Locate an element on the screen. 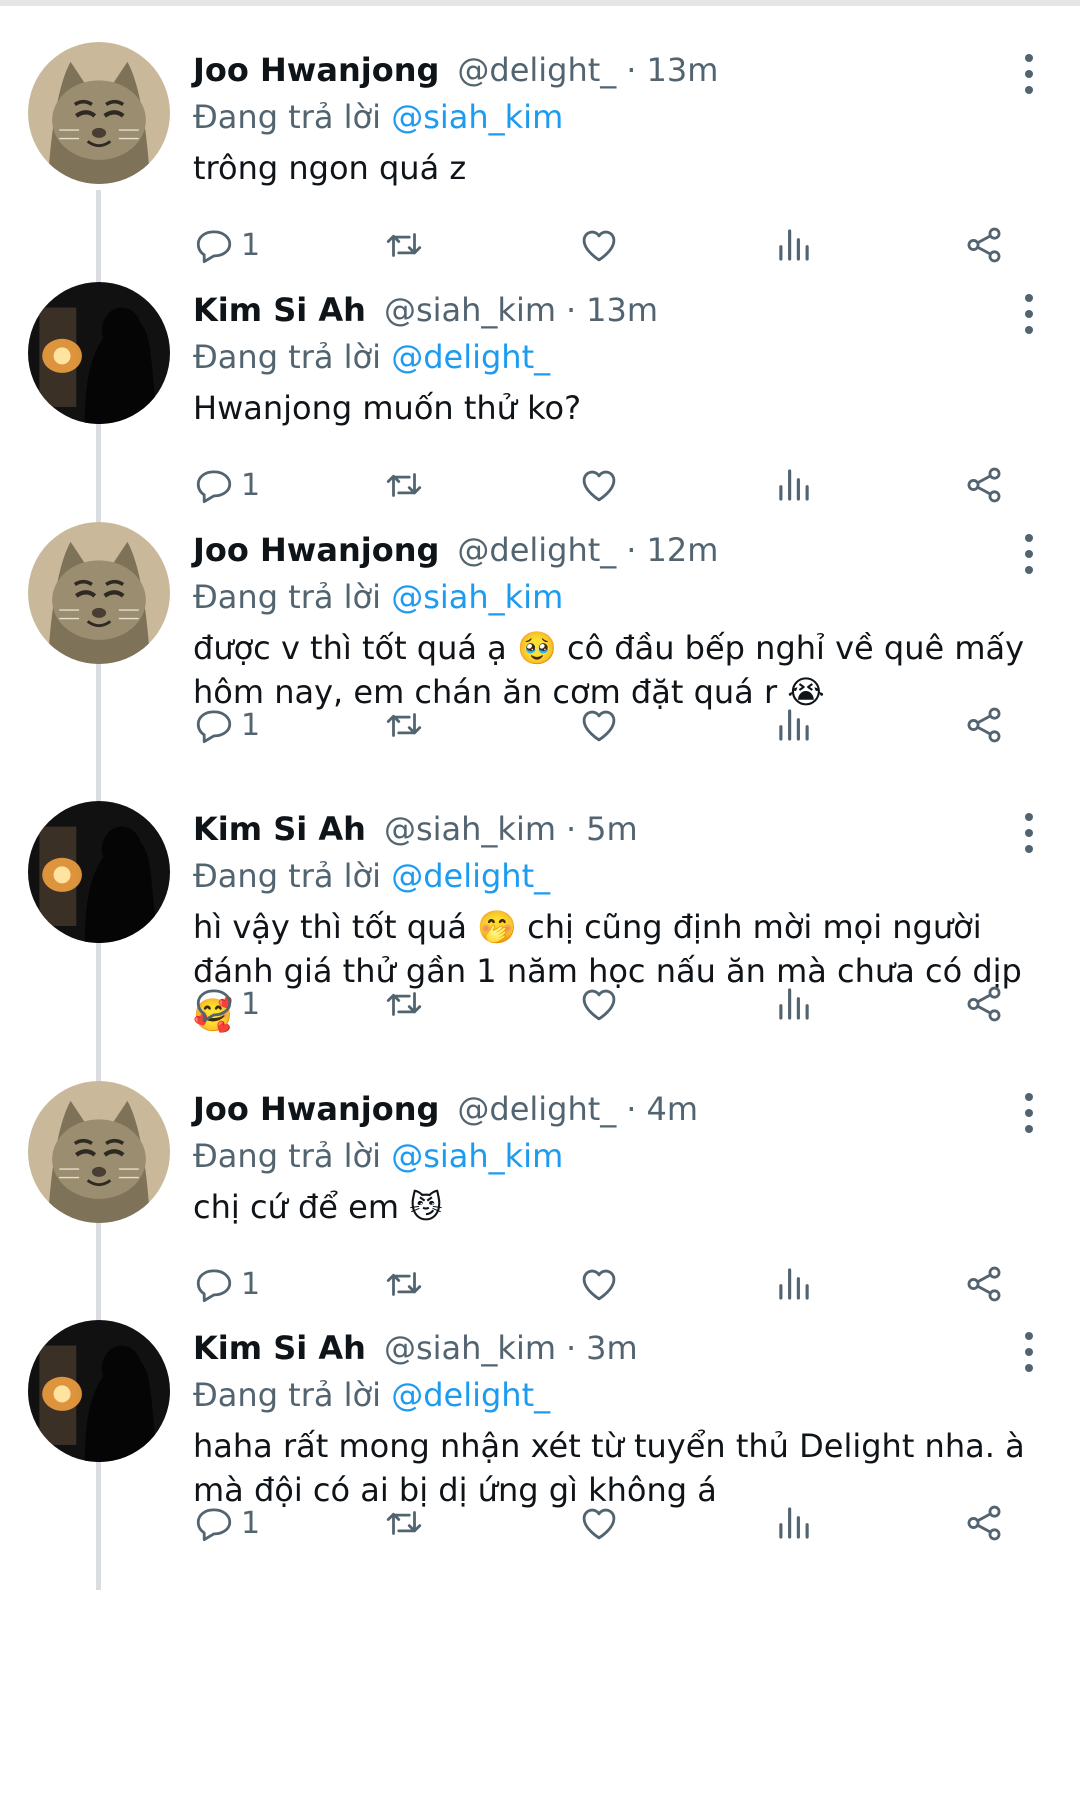 The height and width of the screenshot is (1810, 1080). timestamp: 4m is located at coordinates (672, 1109).